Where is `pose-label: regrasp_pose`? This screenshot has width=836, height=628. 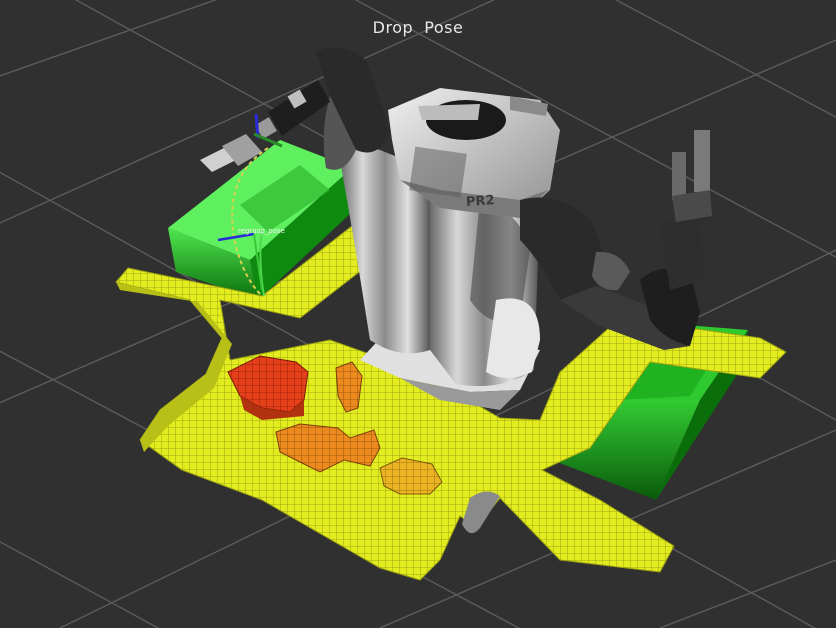 pose-label: regrasp_pose is located at coordinates (261, 231).